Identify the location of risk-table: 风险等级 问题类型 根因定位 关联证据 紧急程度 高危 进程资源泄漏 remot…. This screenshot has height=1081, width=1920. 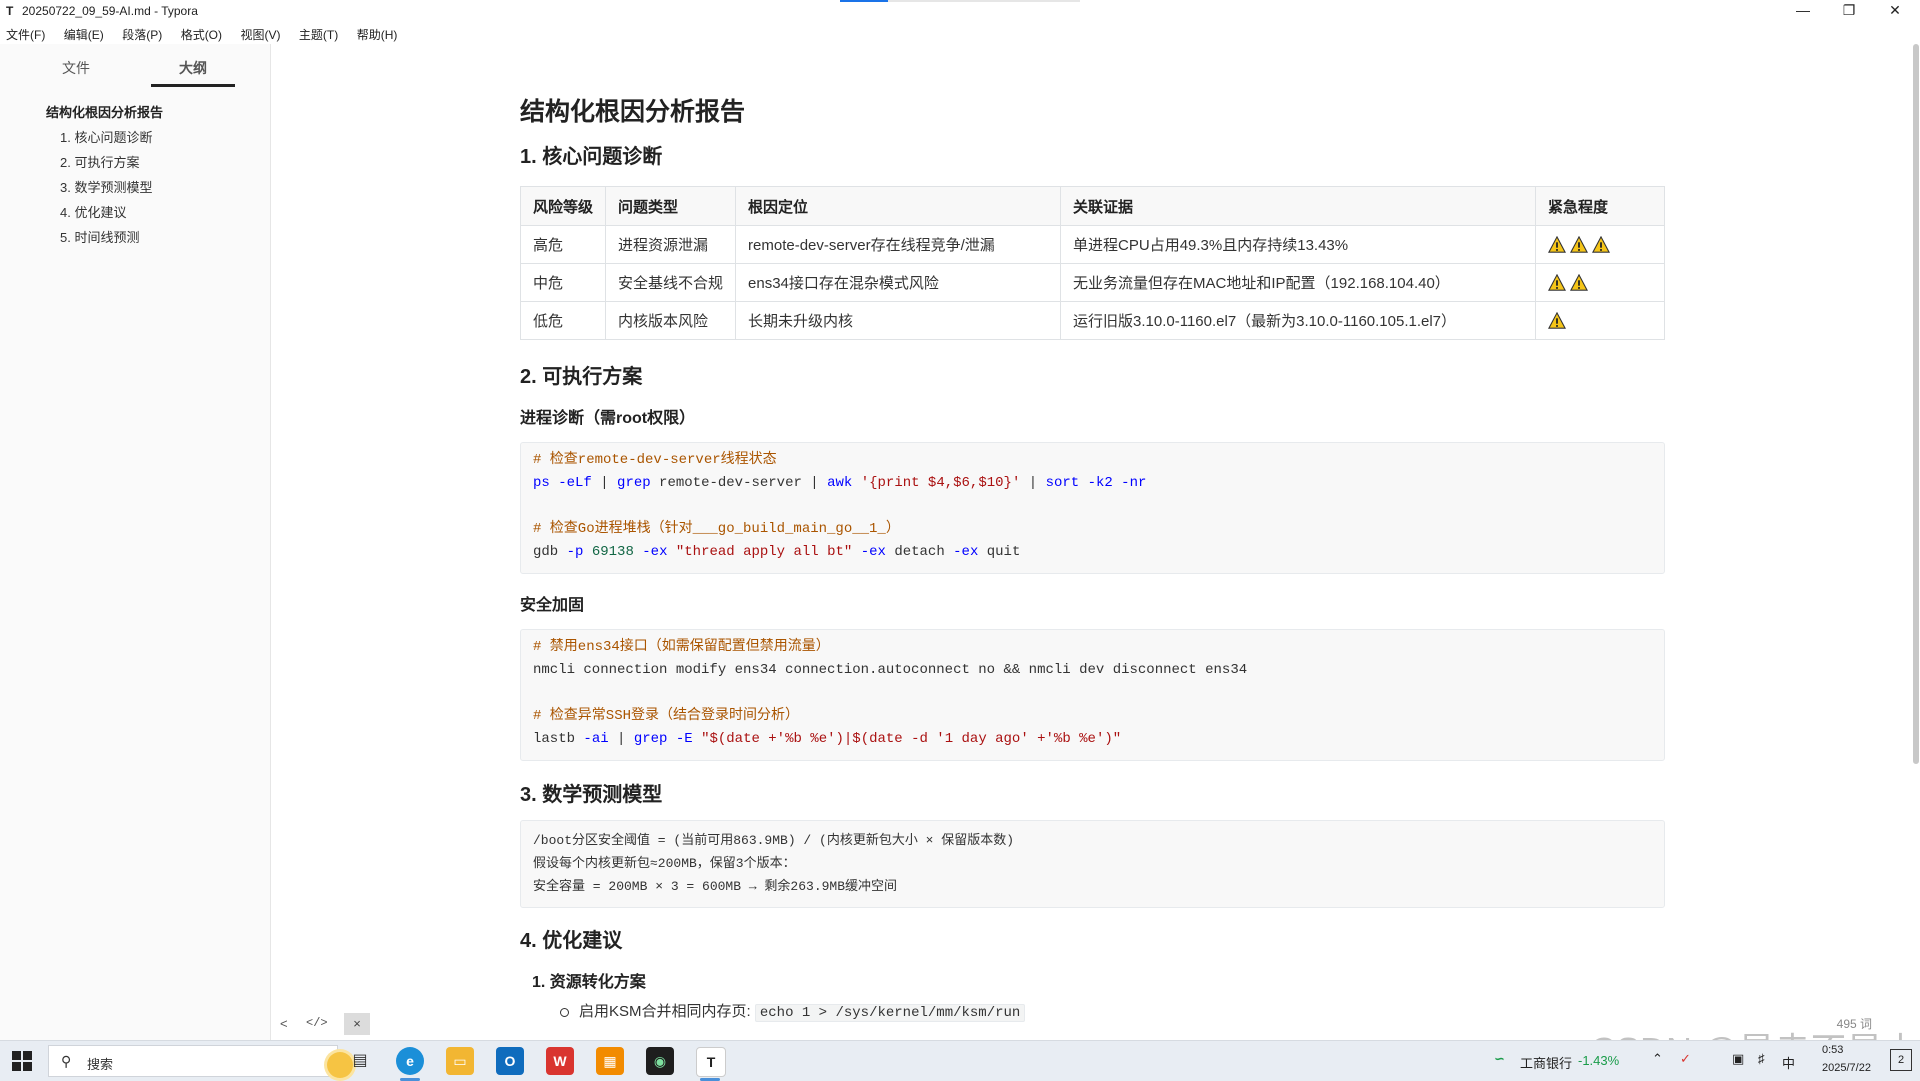
(1092, 263).